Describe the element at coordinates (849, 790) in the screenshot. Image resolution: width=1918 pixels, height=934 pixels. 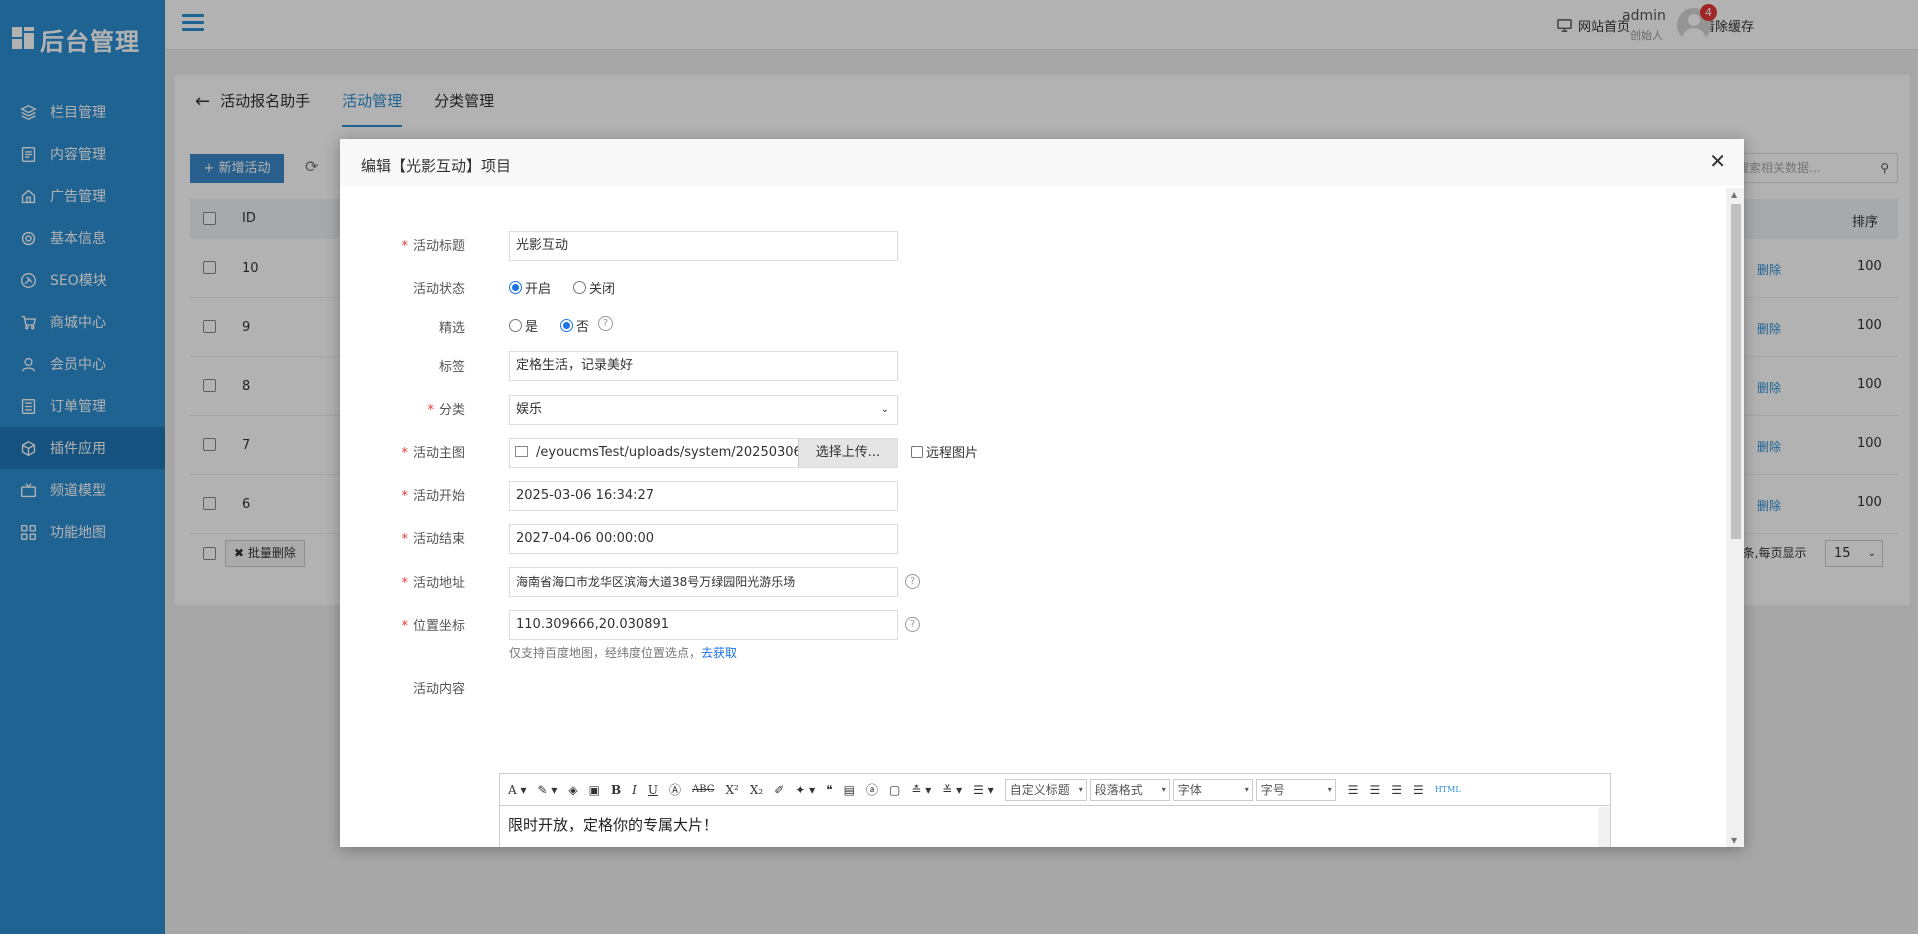
I see `paste-icon: ▤` at that location.